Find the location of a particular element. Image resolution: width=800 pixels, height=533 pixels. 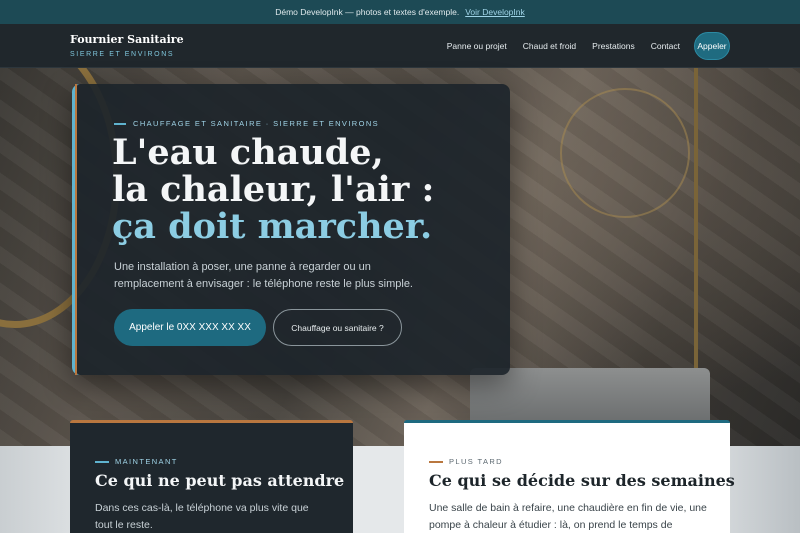

nav-item-contact: Contact is located at coordinates (665, 46).